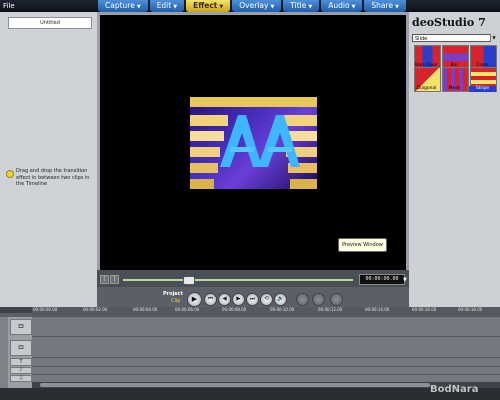  Describe the element at coordinates (114, 279) in the screenshot. I see `mark-out-button: ]` at that location.